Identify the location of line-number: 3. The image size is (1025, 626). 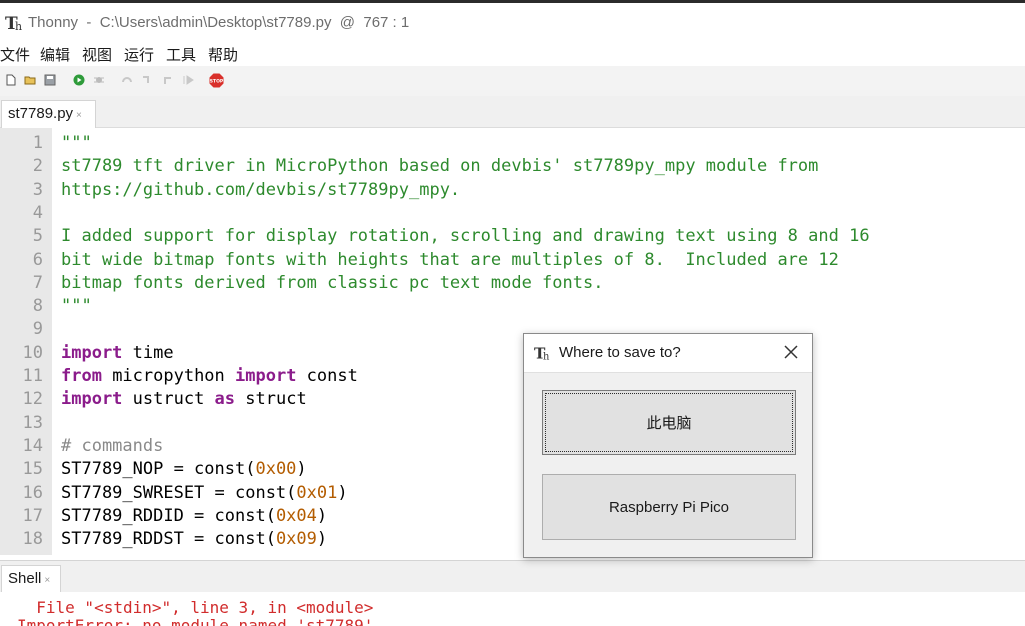
(37, 189).